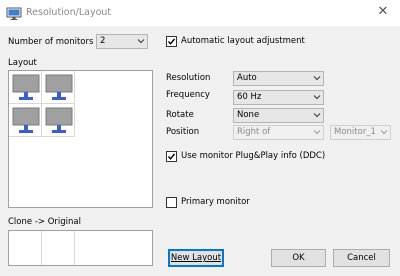 This screenshot has height=276, width=400. What do you see at coordinates (69, 12) in the screenshot?
I see `window-title: Resolution/Layout` at bounding box center [69, 12].